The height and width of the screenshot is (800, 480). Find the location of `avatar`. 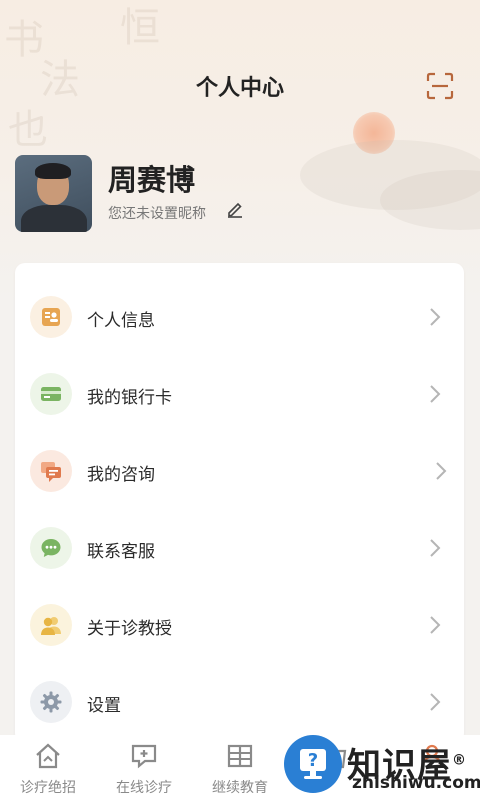

avatar is located at coordinates (53, 193).